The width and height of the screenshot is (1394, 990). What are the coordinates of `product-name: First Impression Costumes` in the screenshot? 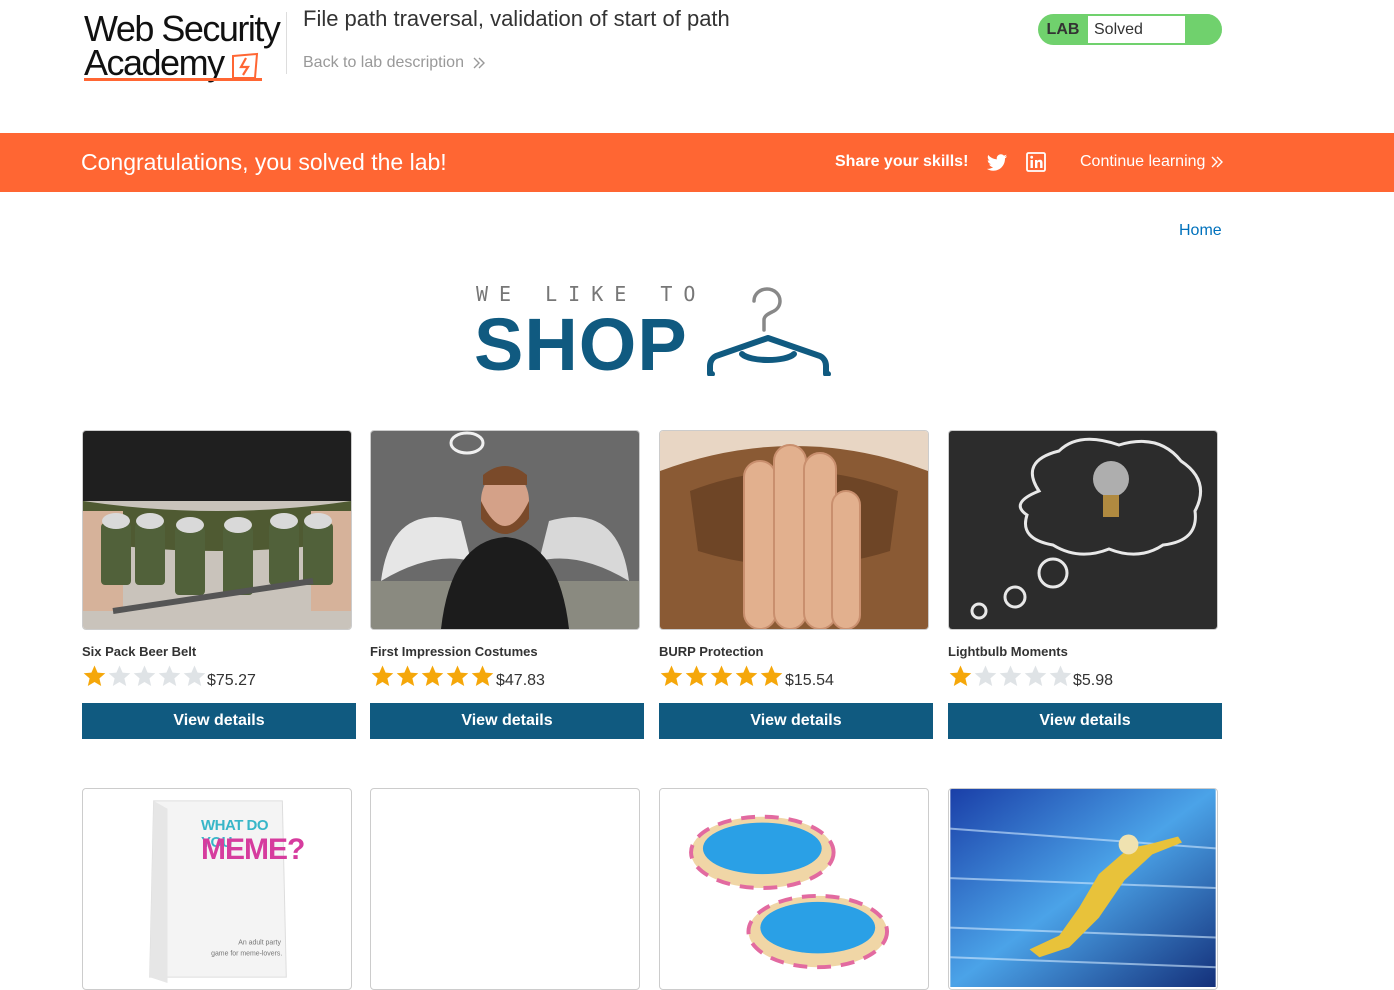 It's located at (454, 651).